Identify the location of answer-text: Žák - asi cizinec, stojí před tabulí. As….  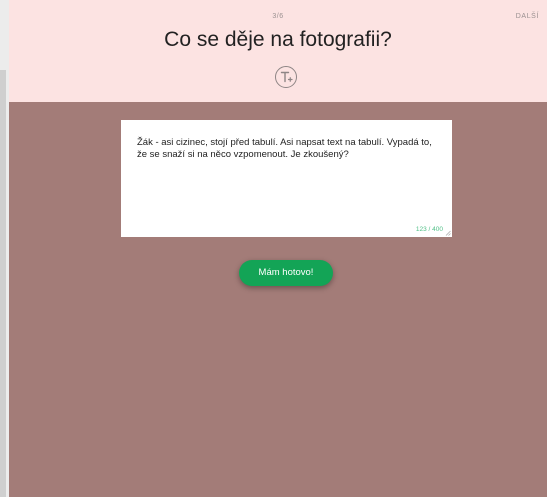
(286, 148).